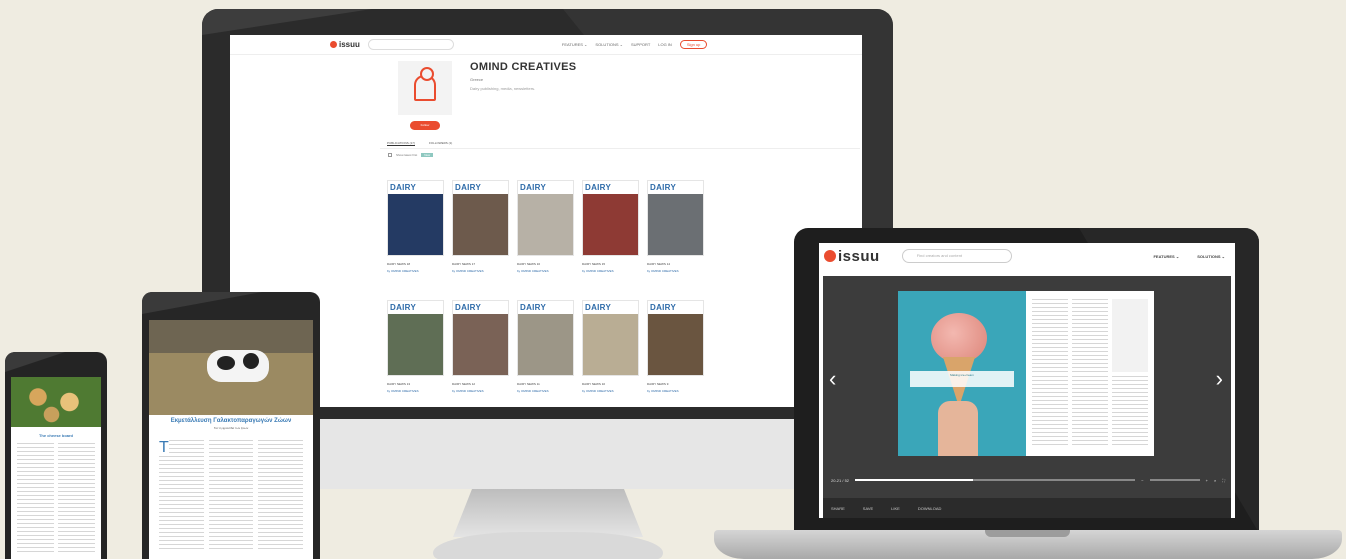 The image size is (1346, 559). What do you see at coordinates (411, 155) in the screenshot?
I see `sort-control: Show latest first New` at bounding box center [411, 155].